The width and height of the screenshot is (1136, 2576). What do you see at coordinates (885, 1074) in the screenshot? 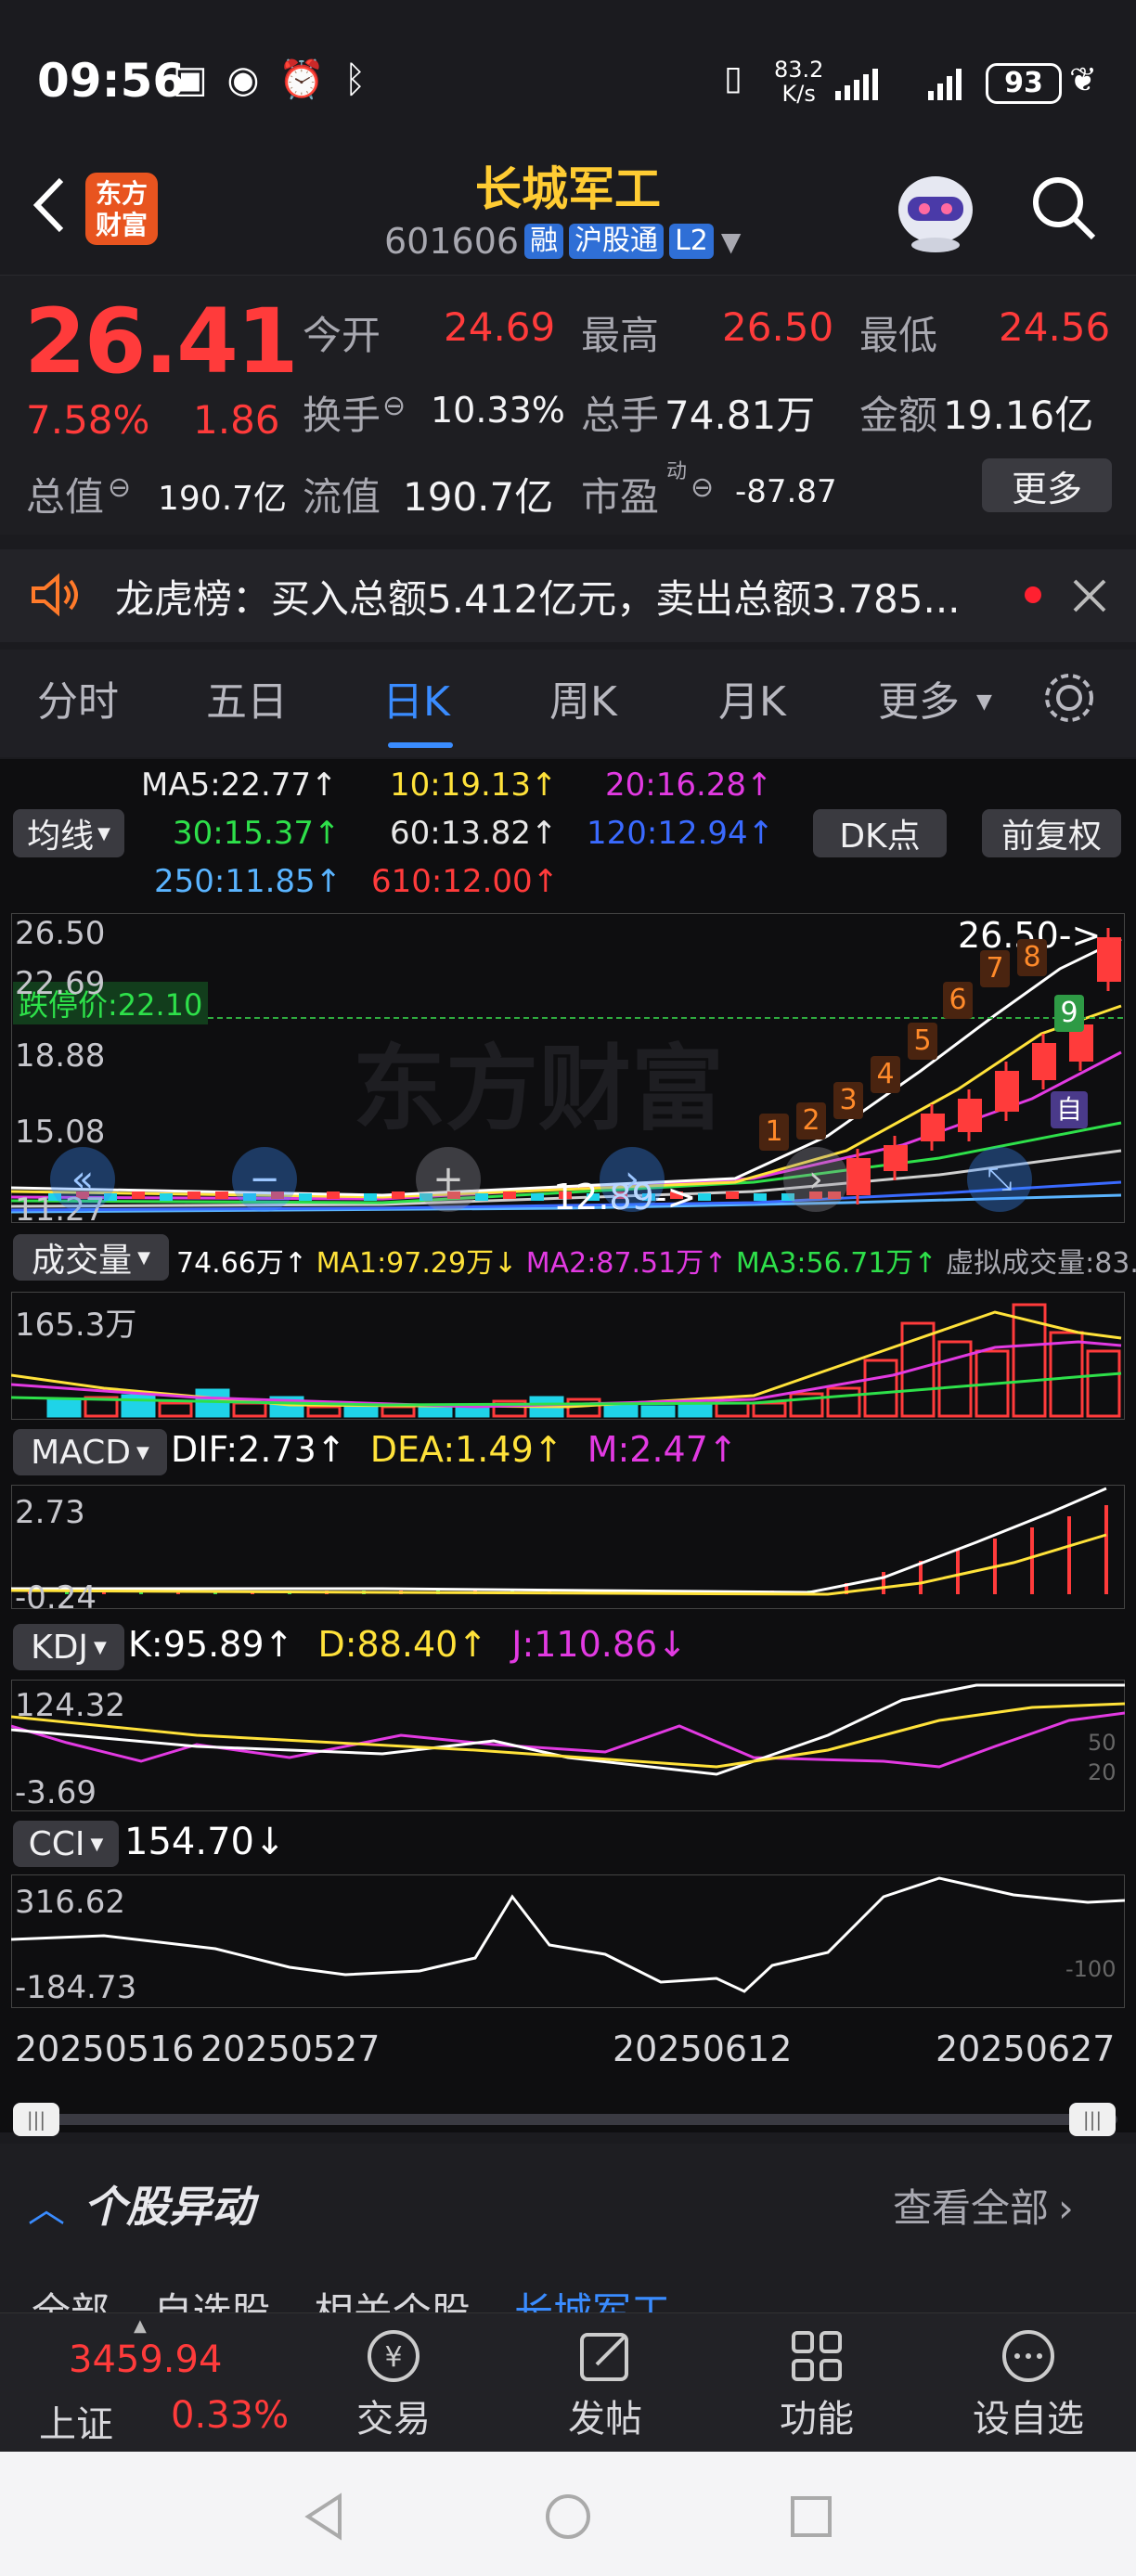
I see `td-sequence-label: 4` at bounding box center [885, 1074].